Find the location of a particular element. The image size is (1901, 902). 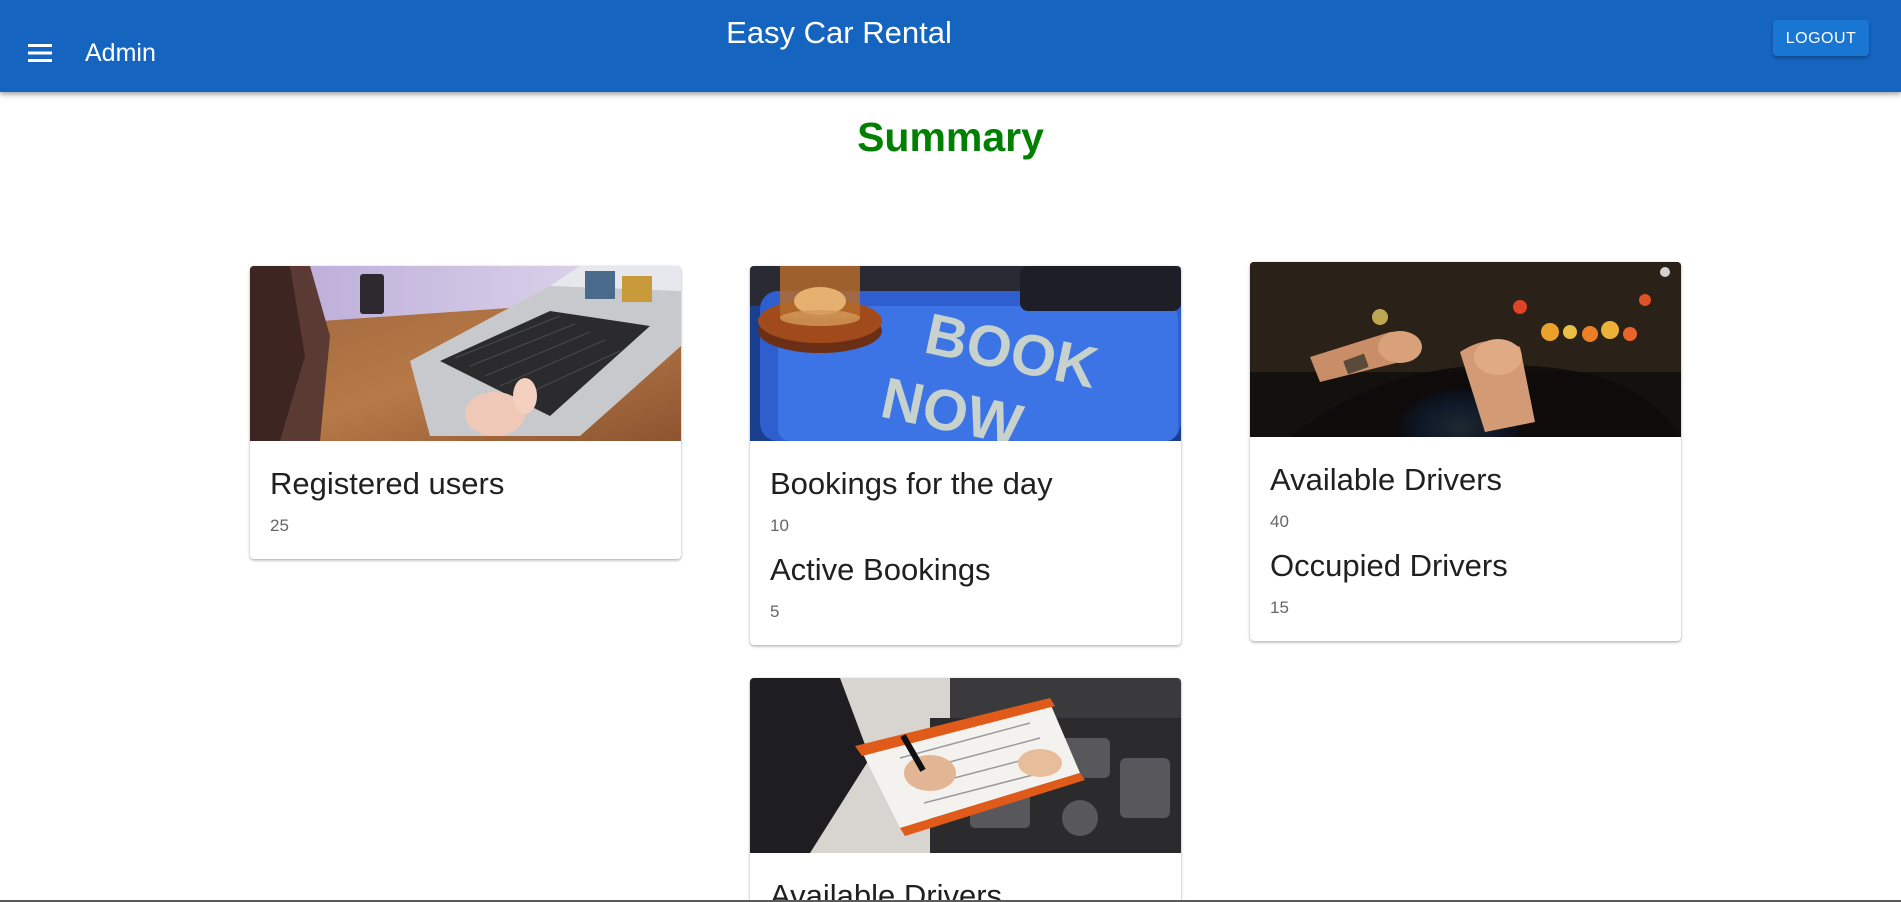

app-title: Easy Car Rental is located at coordinates (839, 32).